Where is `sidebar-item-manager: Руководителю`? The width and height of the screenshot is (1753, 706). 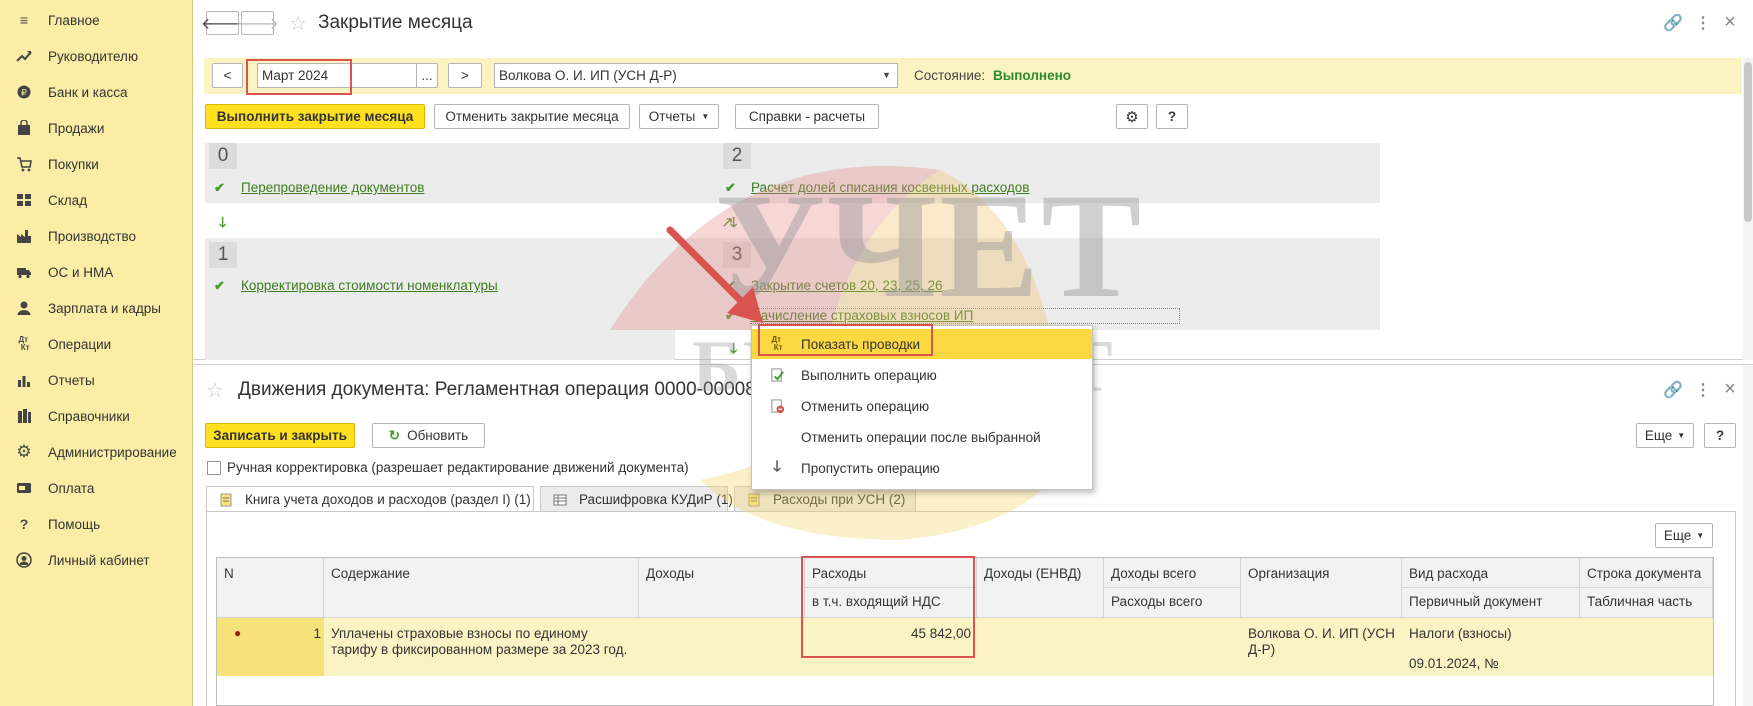
sidebar-item-manager: Руководителю is located at coordinates (96, 56).